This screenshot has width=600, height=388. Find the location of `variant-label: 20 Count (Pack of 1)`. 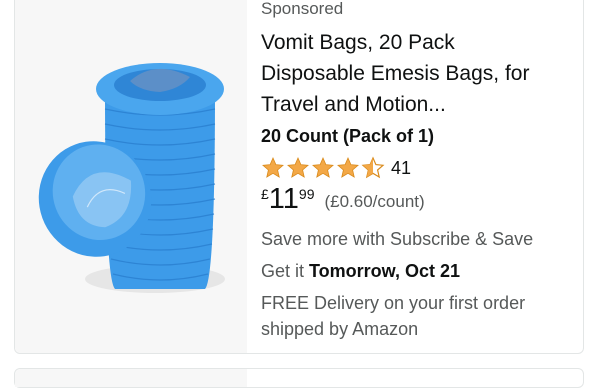

variant-label: 20 Count (Pack of 1) is located at coordinates (348, 136).